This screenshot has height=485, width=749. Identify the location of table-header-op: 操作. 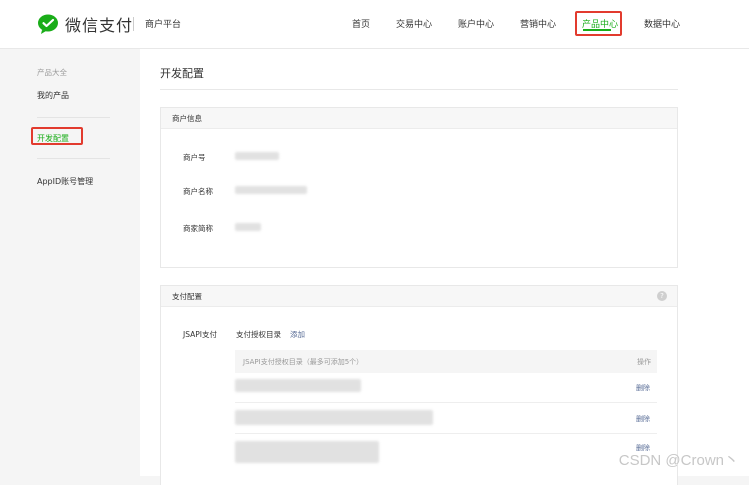
(644, 362).